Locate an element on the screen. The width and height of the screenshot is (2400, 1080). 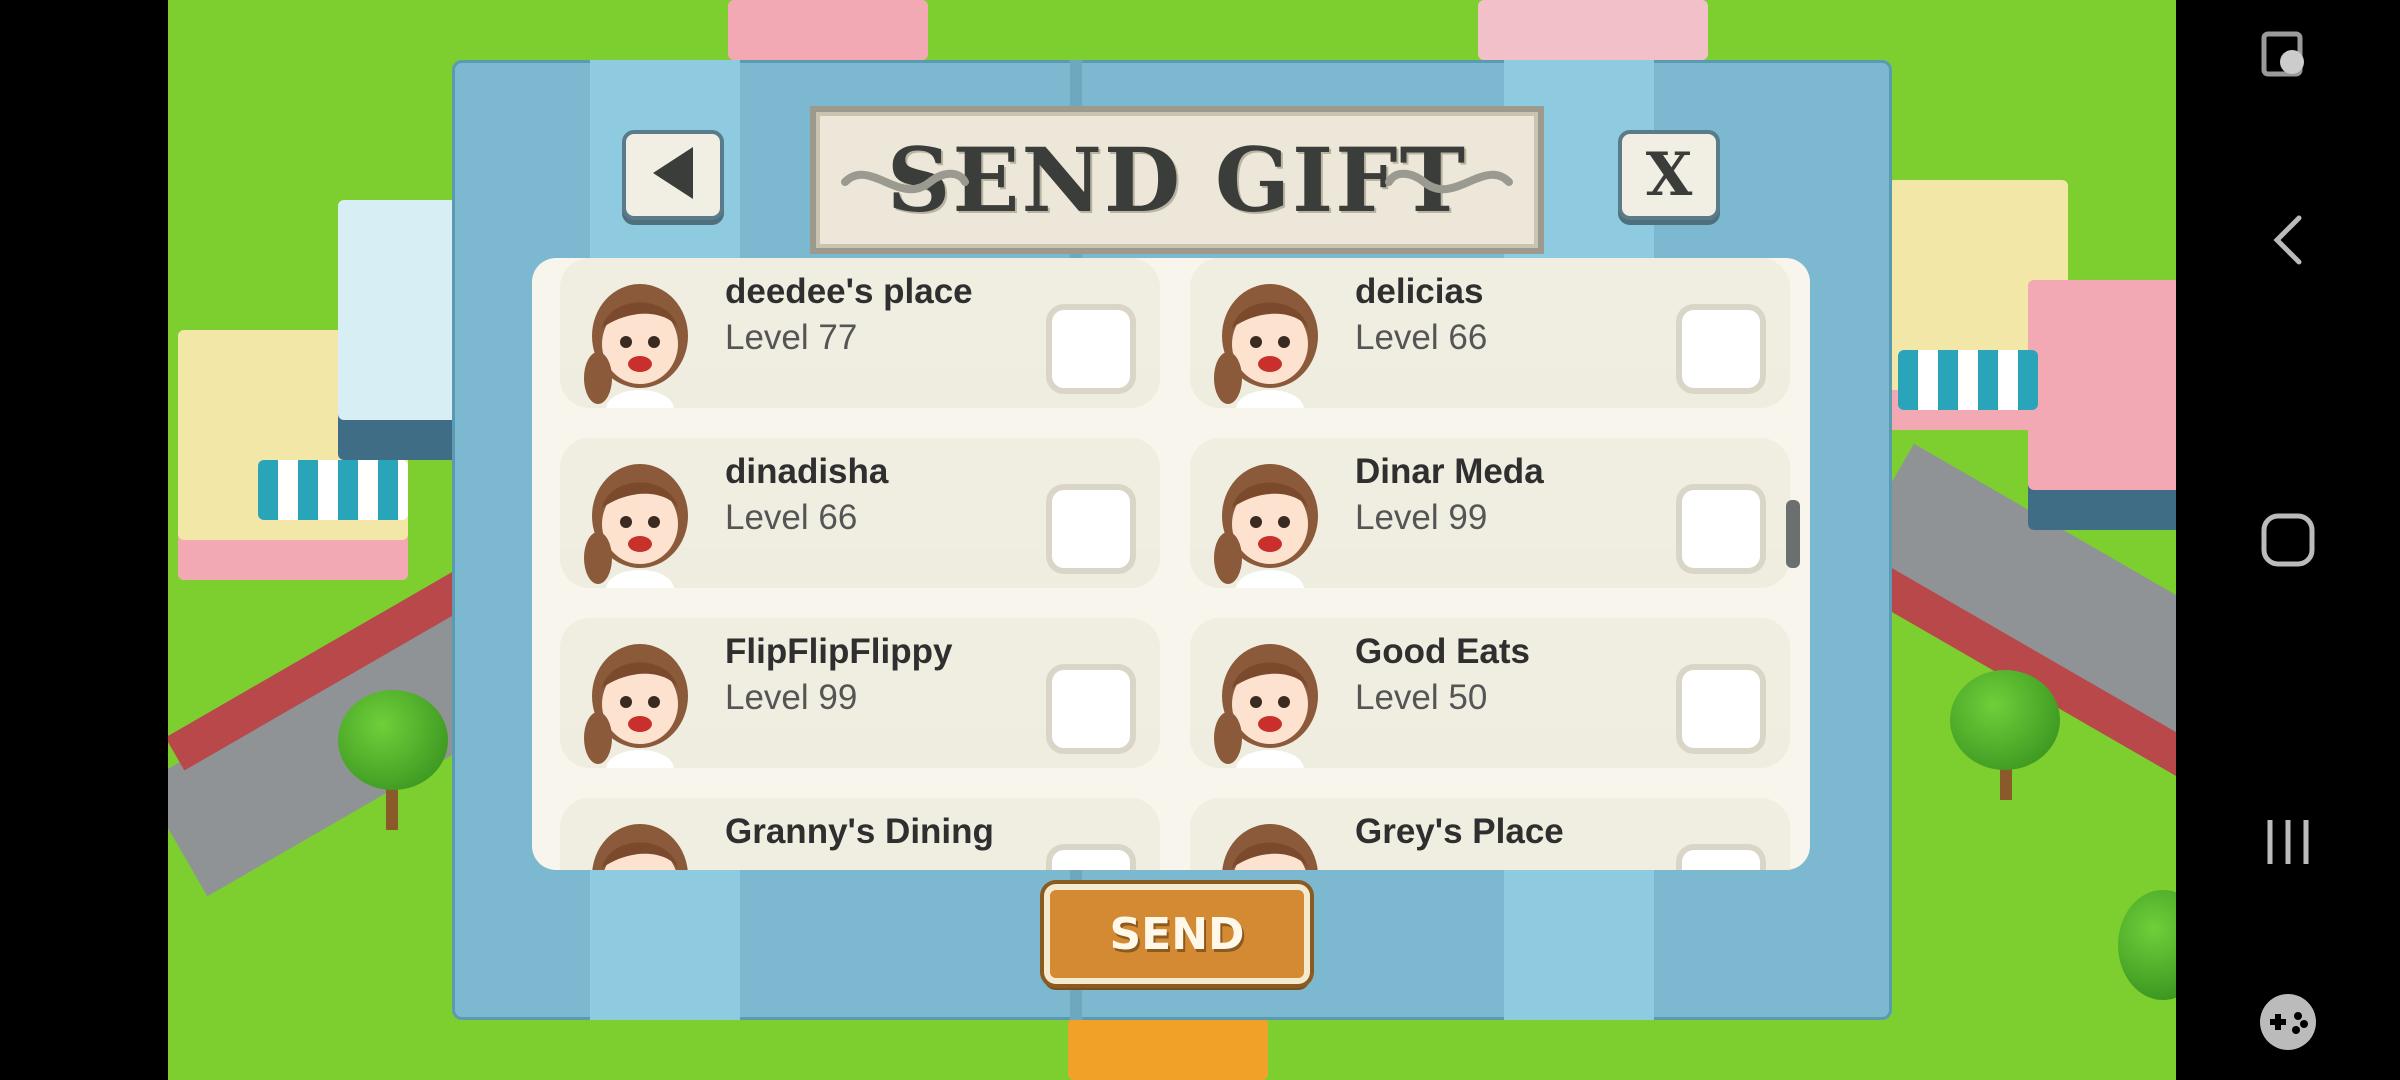
send-button: SEND is located at coordinates (1177, 934).